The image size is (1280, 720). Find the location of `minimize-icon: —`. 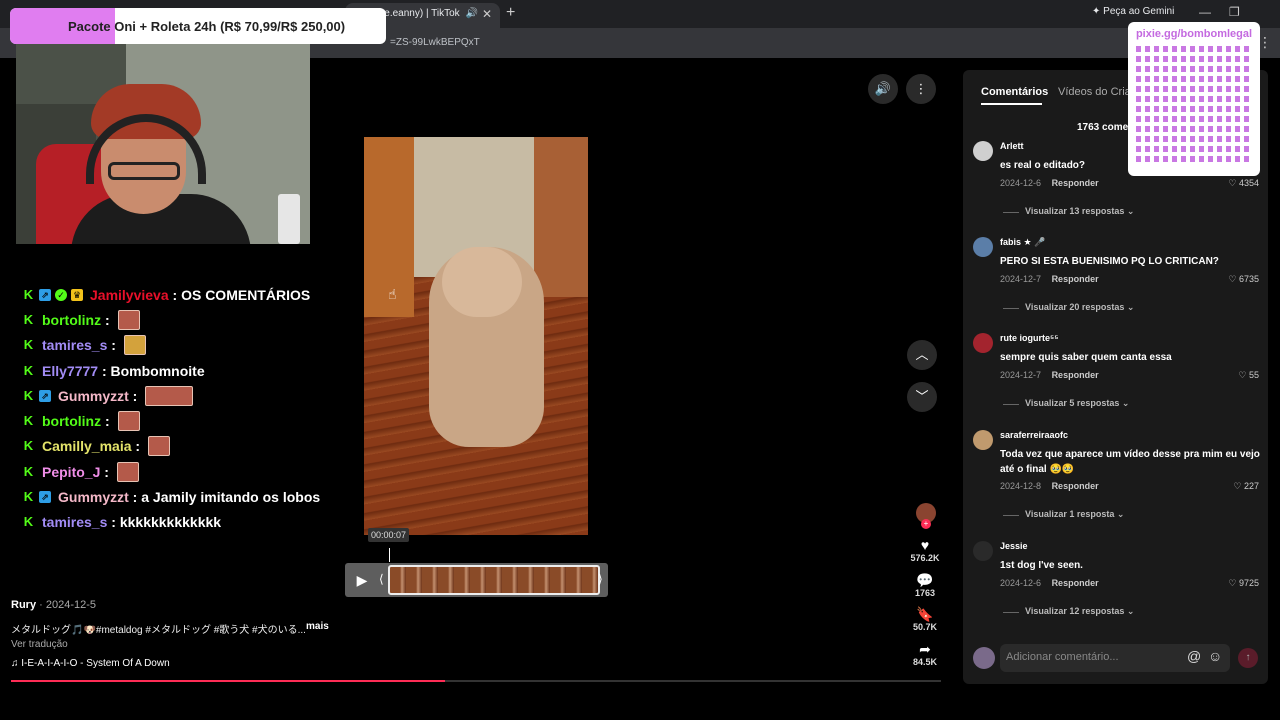

minimize-icon: — is located at coordinates (1205, 12).